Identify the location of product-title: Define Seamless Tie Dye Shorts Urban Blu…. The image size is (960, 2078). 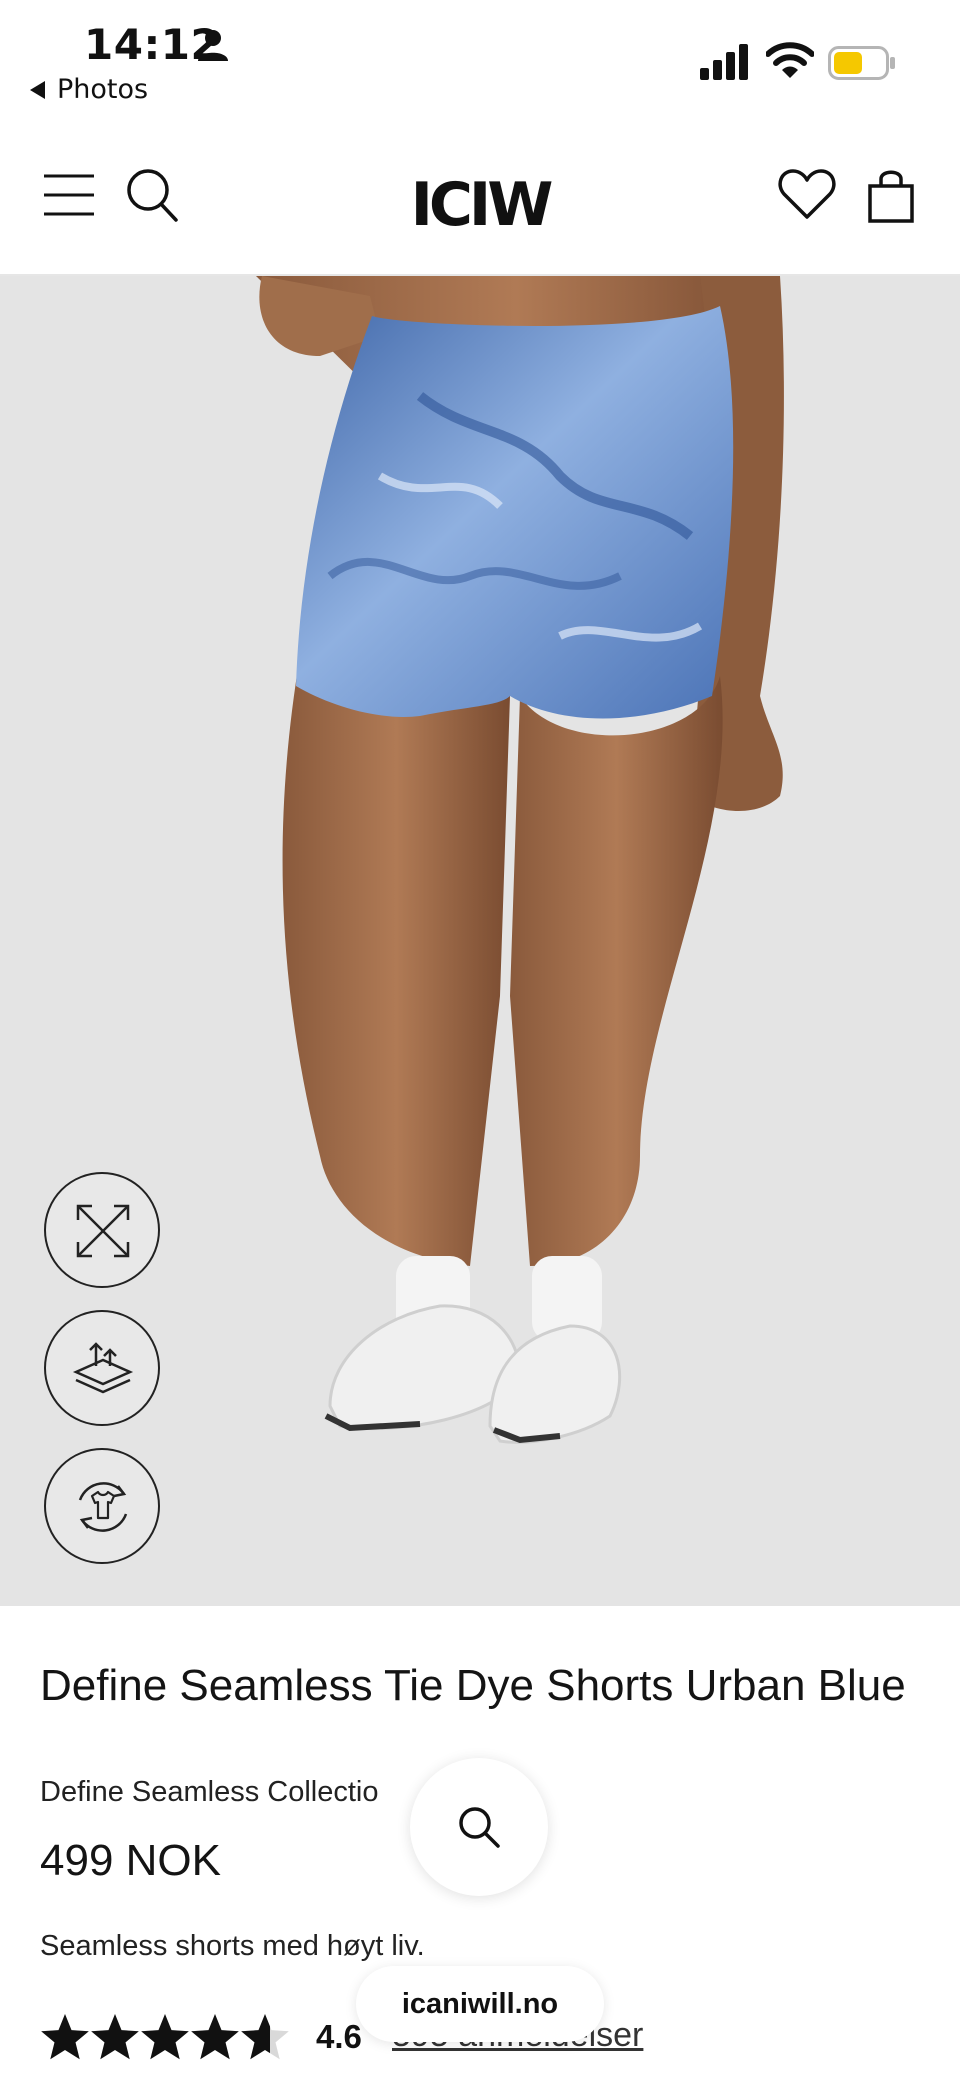
(473, 1685).